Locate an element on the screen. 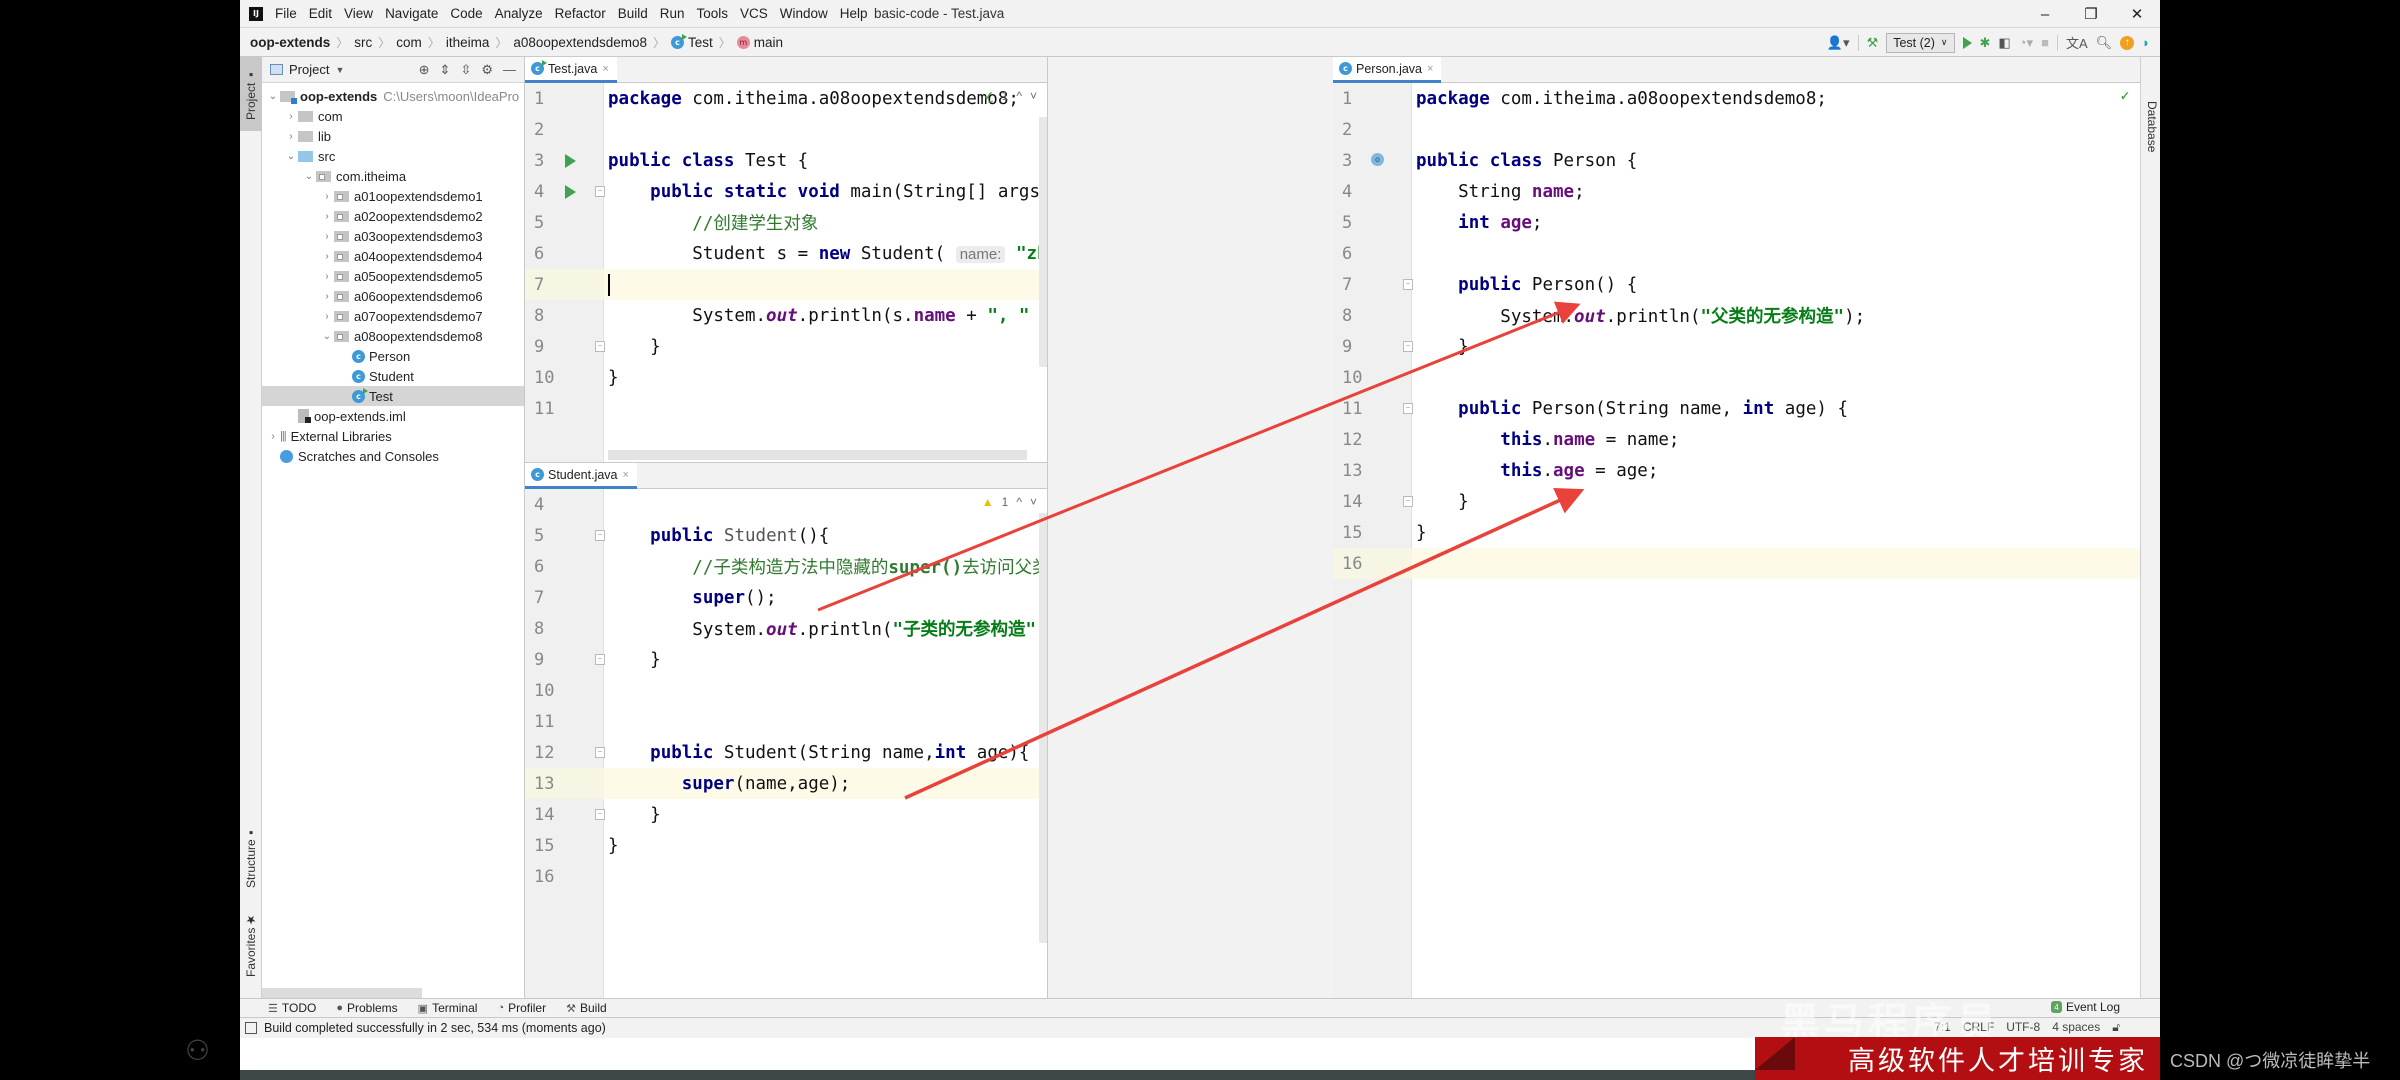 The width and height of the screenshot is (2400, 1080). breadcrumb-item: m main is located at coordinates (759, 42).